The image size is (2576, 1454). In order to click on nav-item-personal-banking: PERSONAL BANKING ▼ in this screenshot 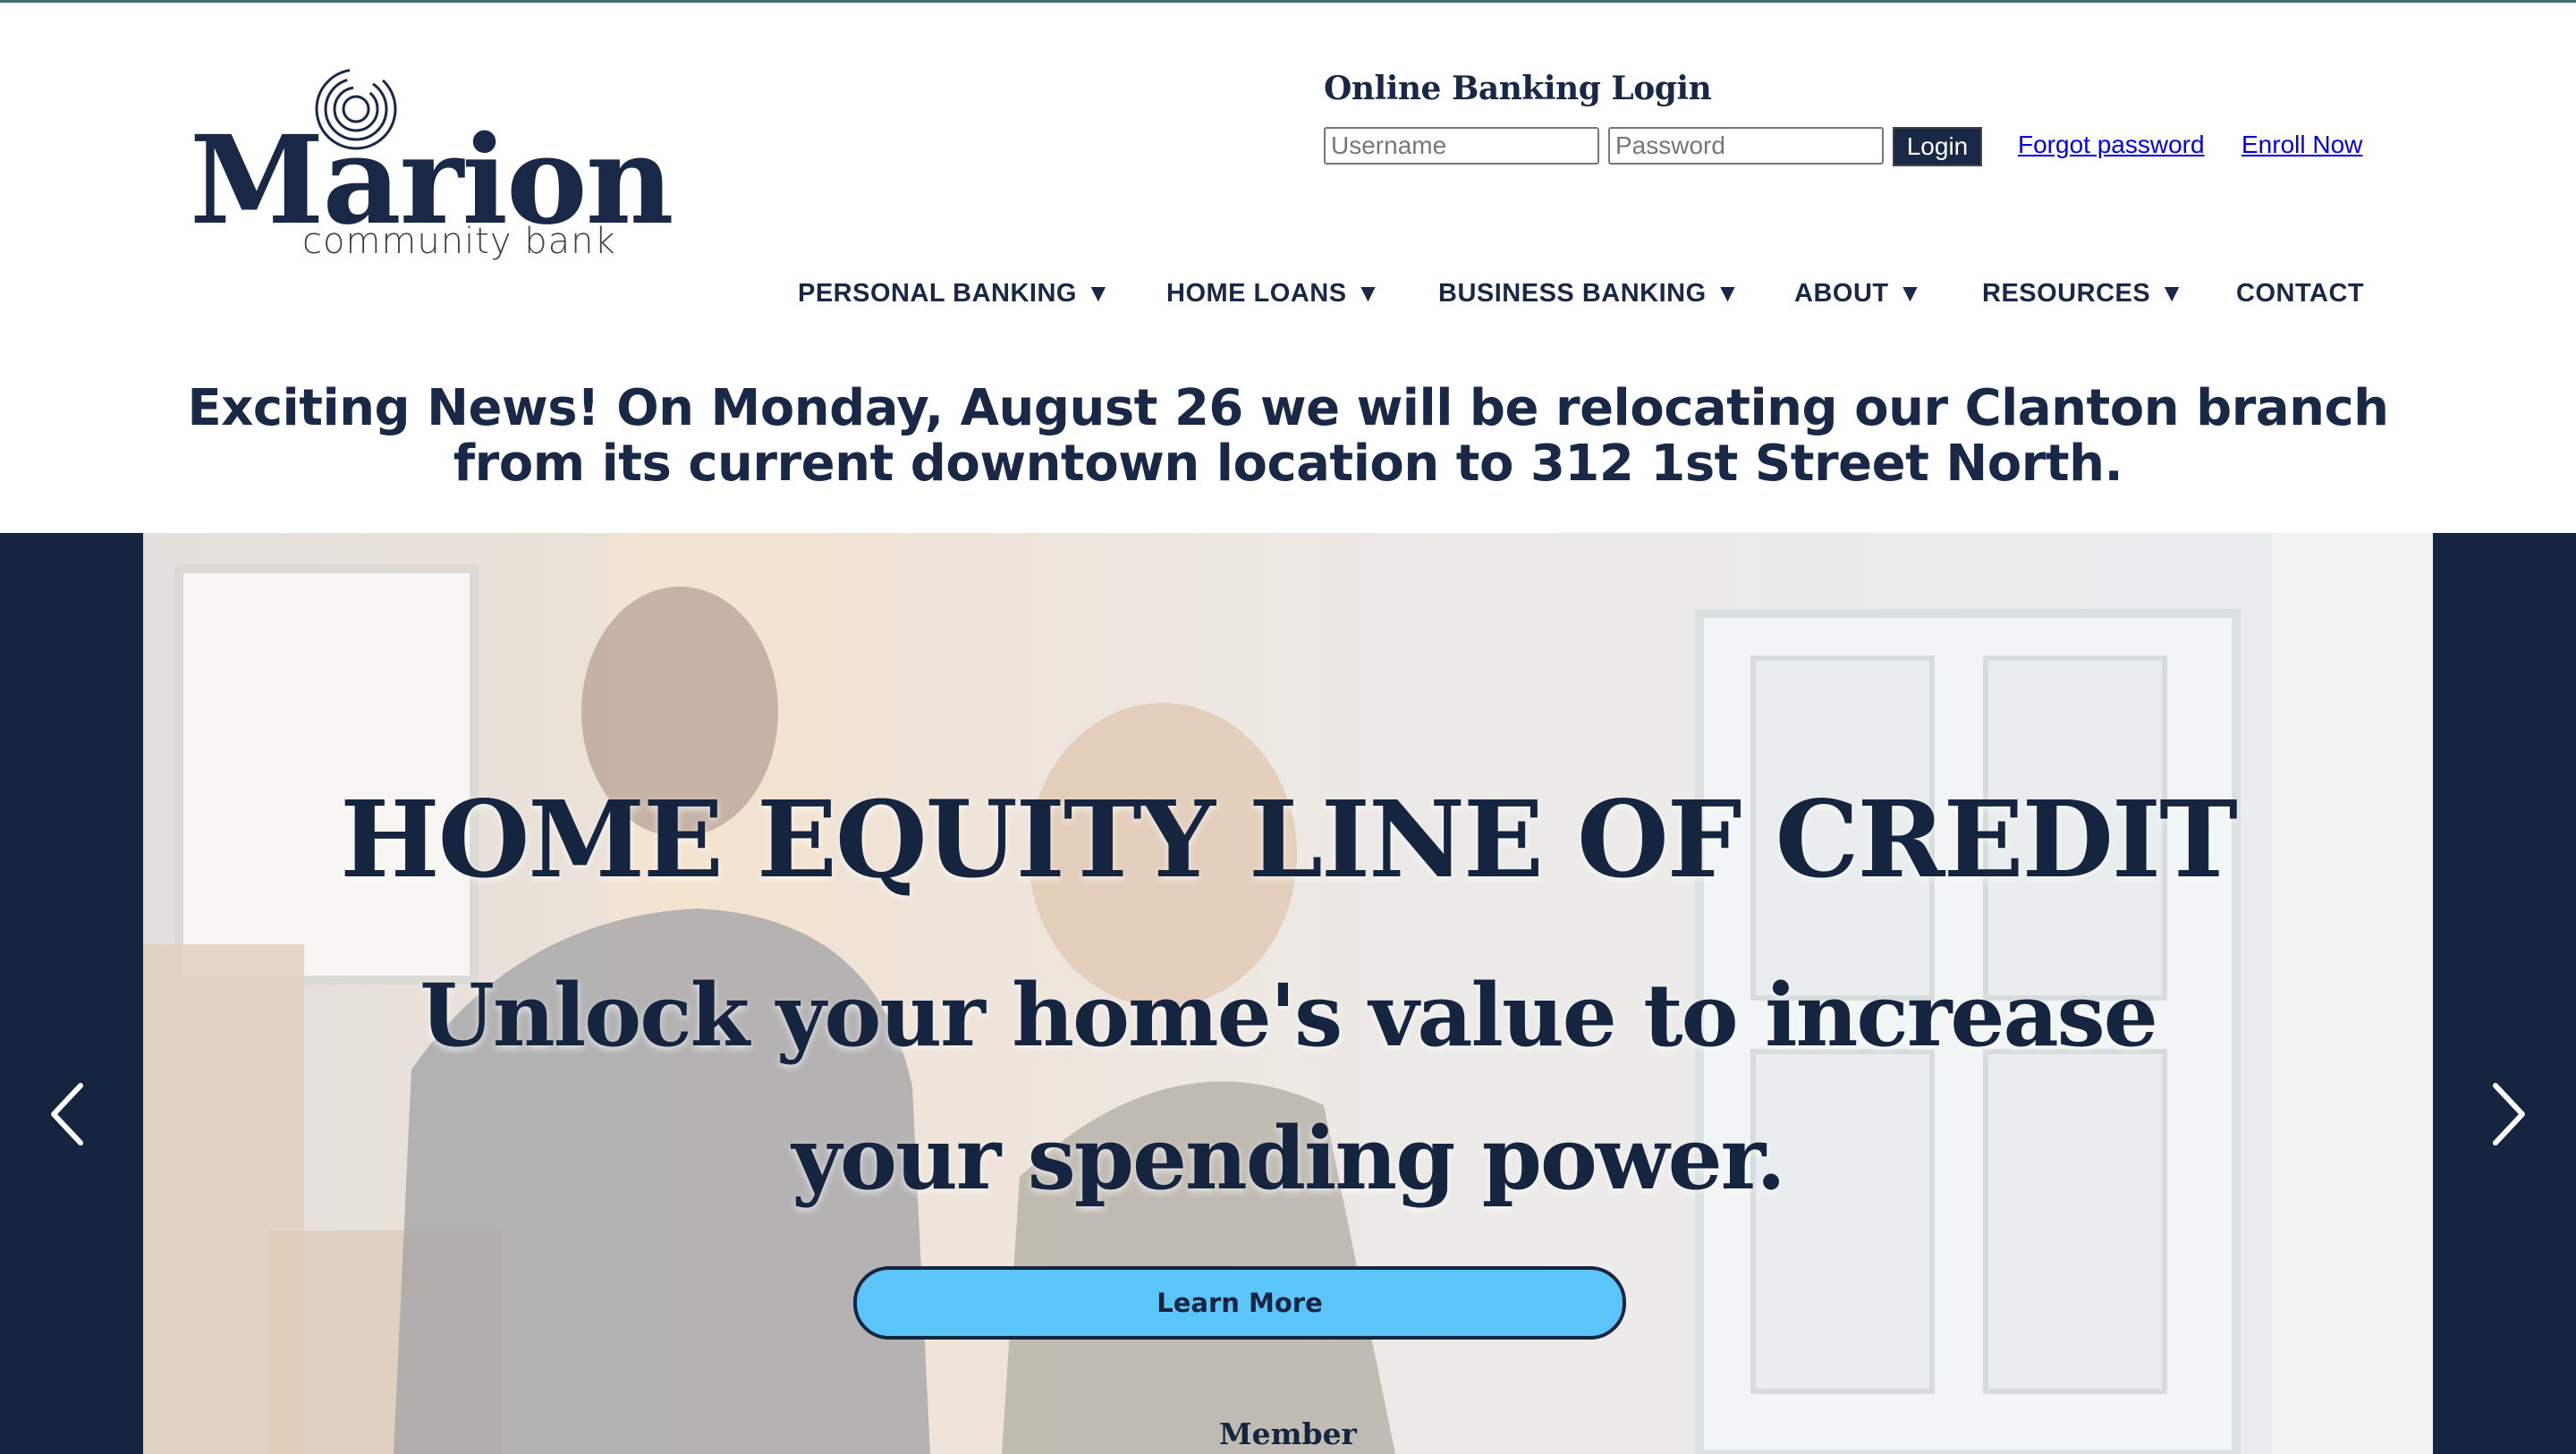, I will do `click(954, 294)`.